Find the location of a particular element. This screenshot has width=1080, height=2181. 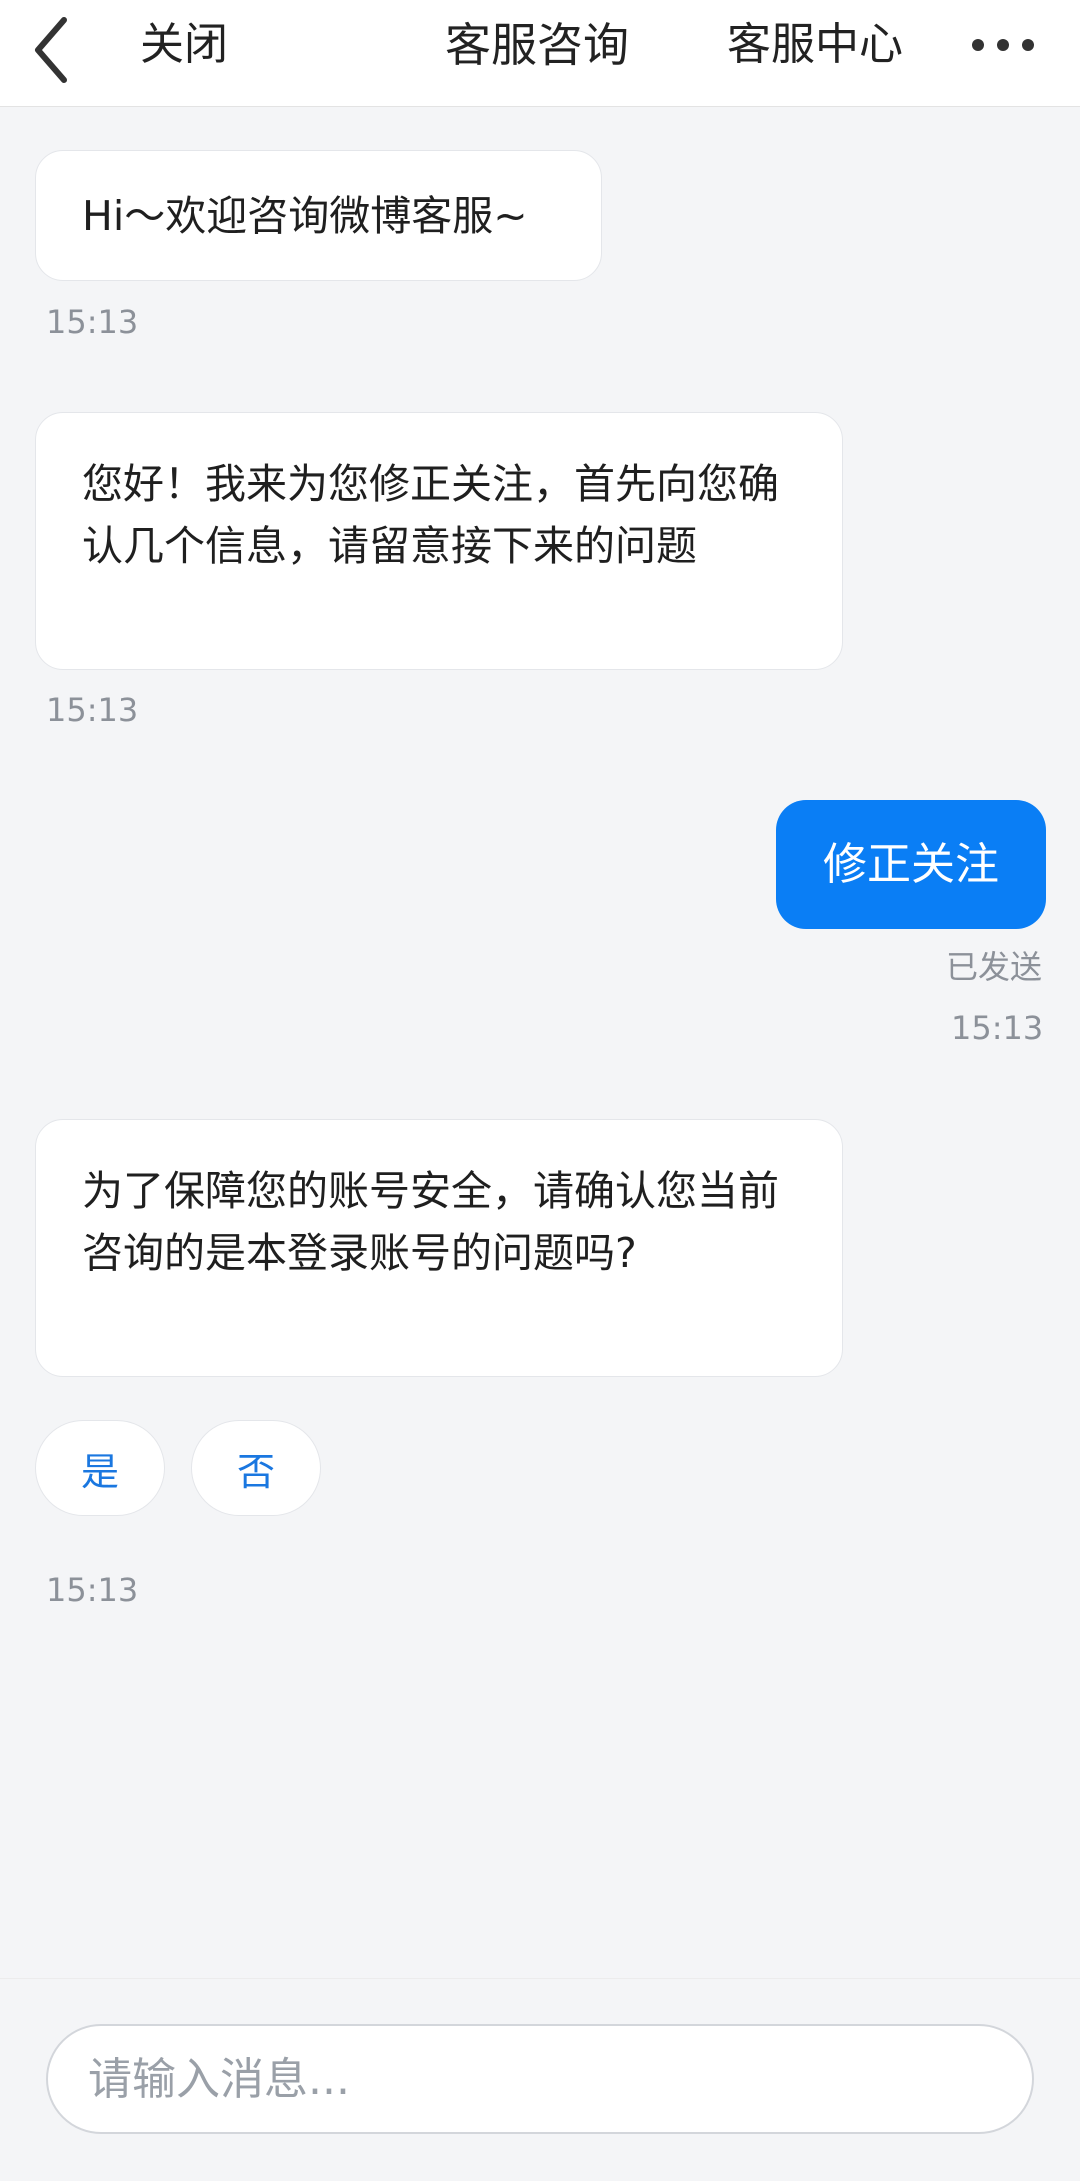

message-text: 为了保障您的账号安全，请确认您当前咨询的是本登录账号的问题吗? is located at coordinates (430, 1222).